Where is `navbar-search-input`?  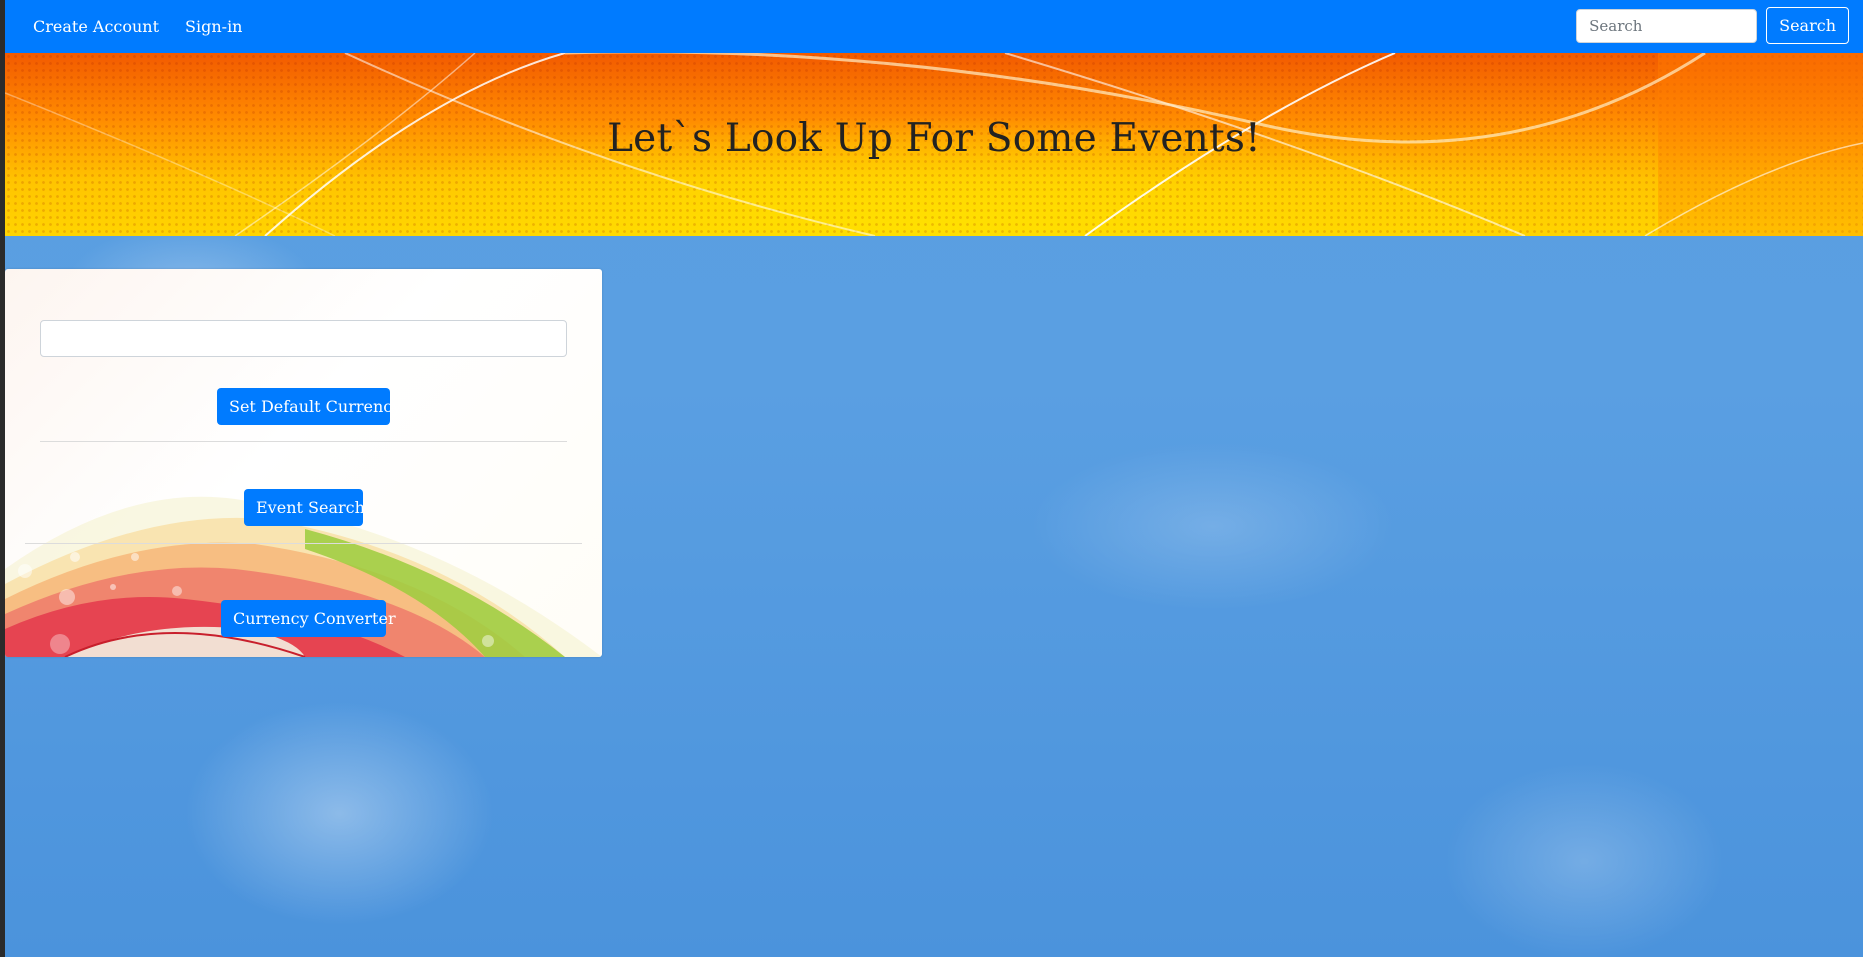 navbar-search-input is located at coordinates (1667, 25).